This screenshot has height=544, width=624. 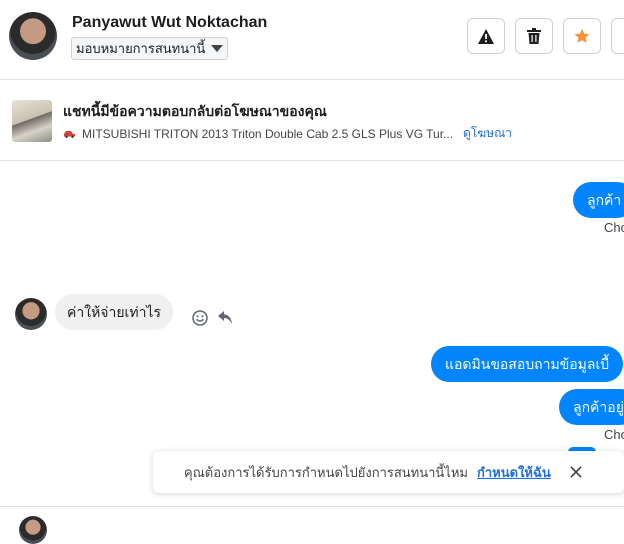 I want to click on reply-icon, so click(x=225, y=317).